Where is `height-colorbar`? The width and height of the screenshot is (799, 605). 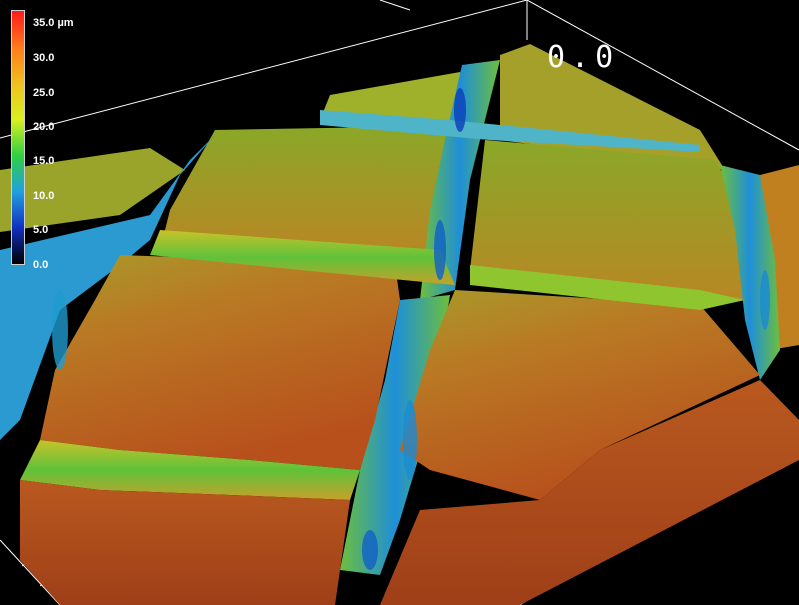 height-colorbar is located at coordinates (18, 137).